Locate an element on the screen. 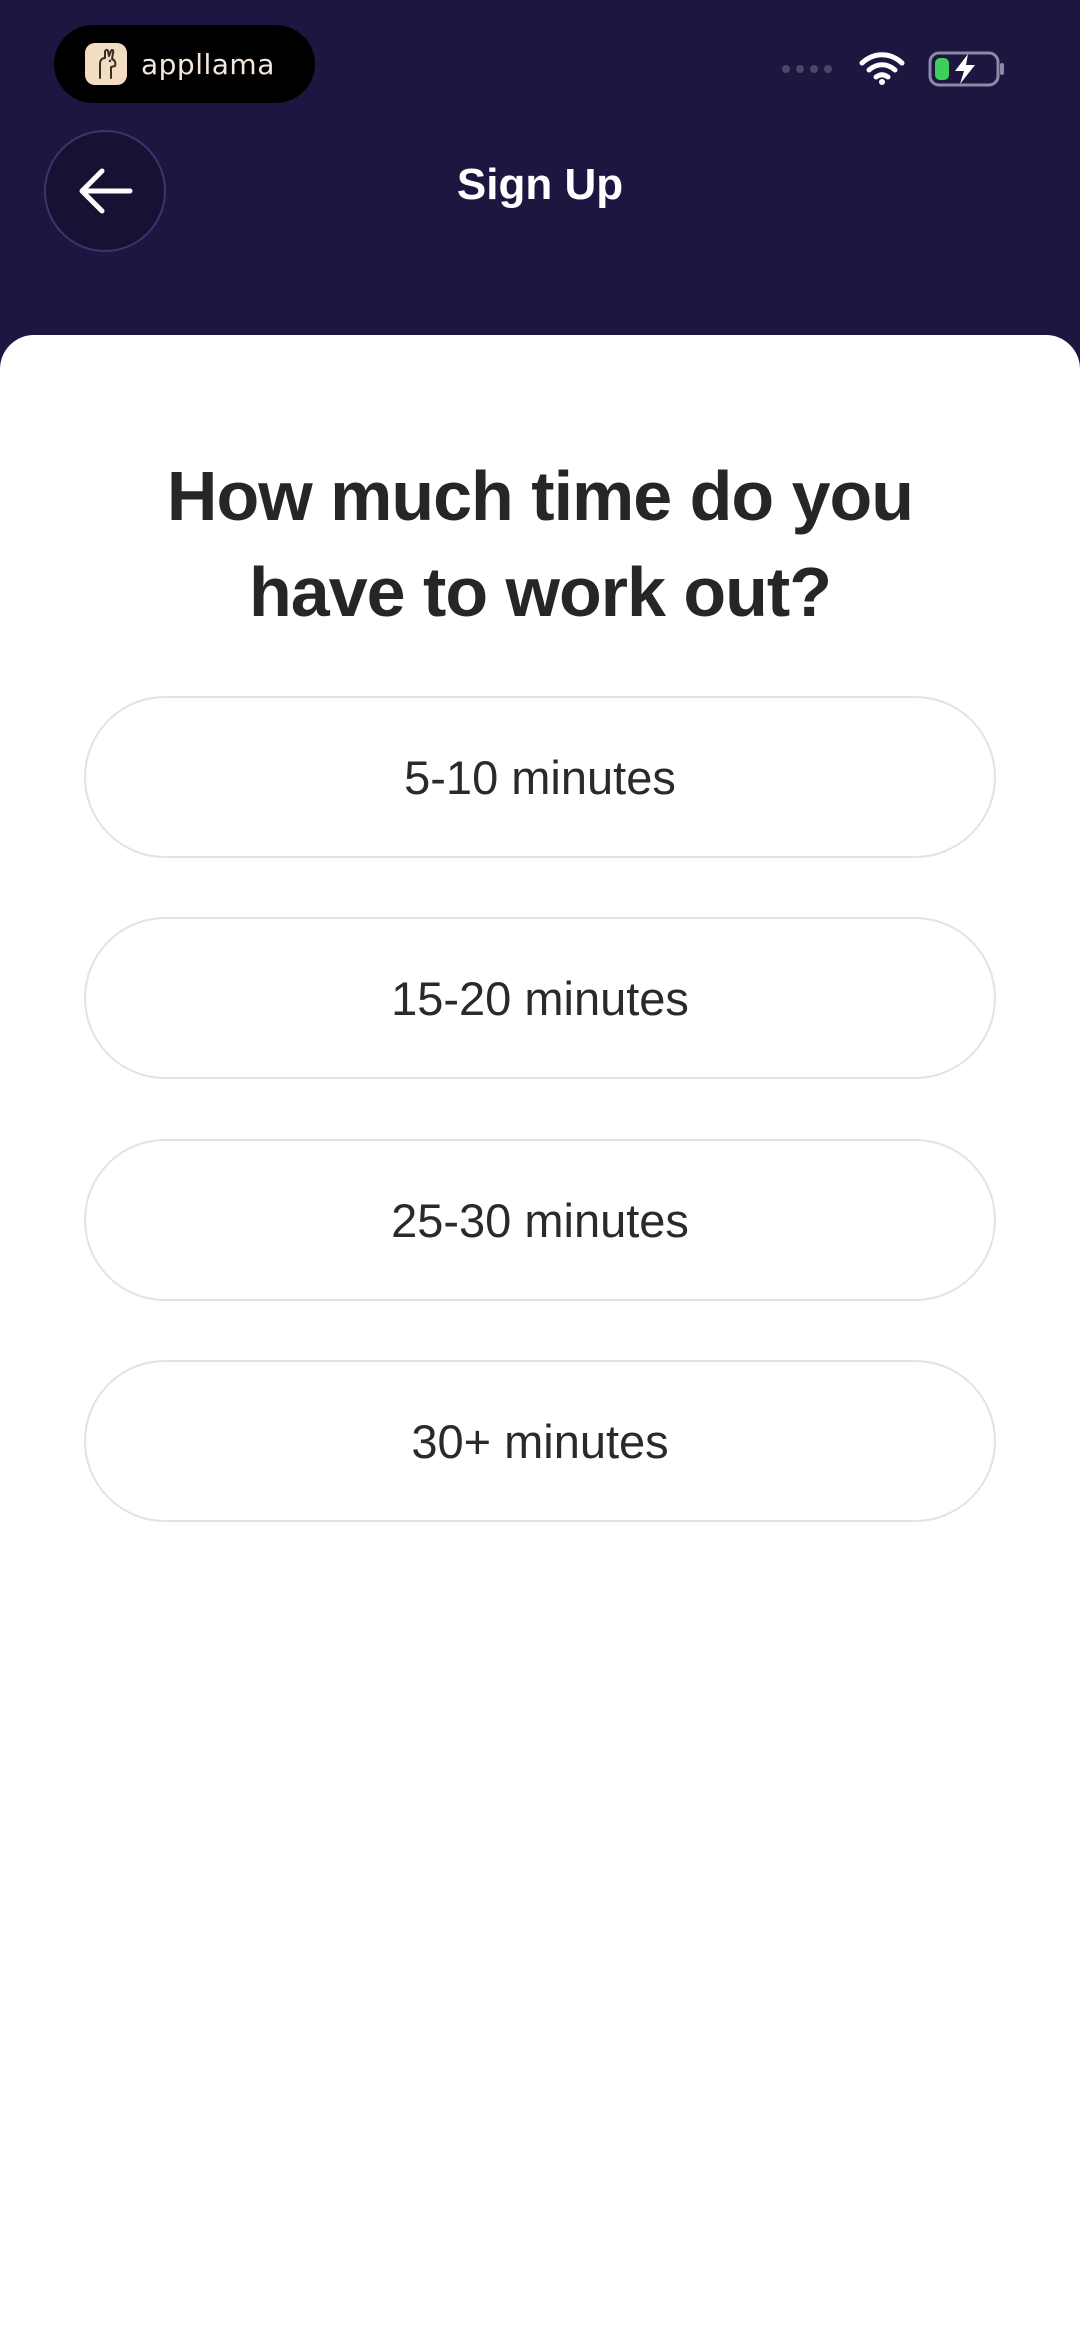  question-line-1: How much time do you is located at coordinates (540, 496).